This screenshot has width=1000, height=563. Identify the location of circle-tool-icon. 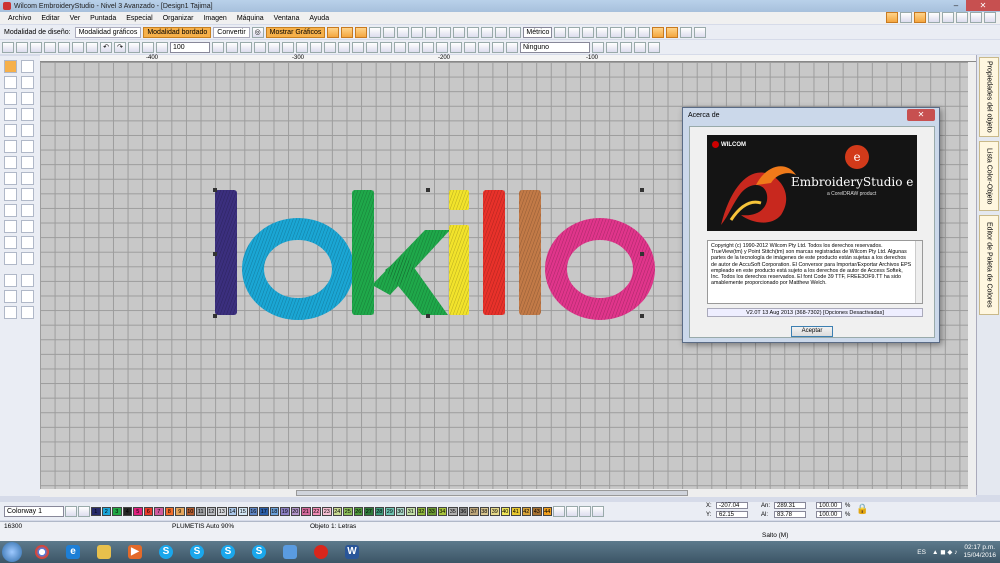
(10, 146).